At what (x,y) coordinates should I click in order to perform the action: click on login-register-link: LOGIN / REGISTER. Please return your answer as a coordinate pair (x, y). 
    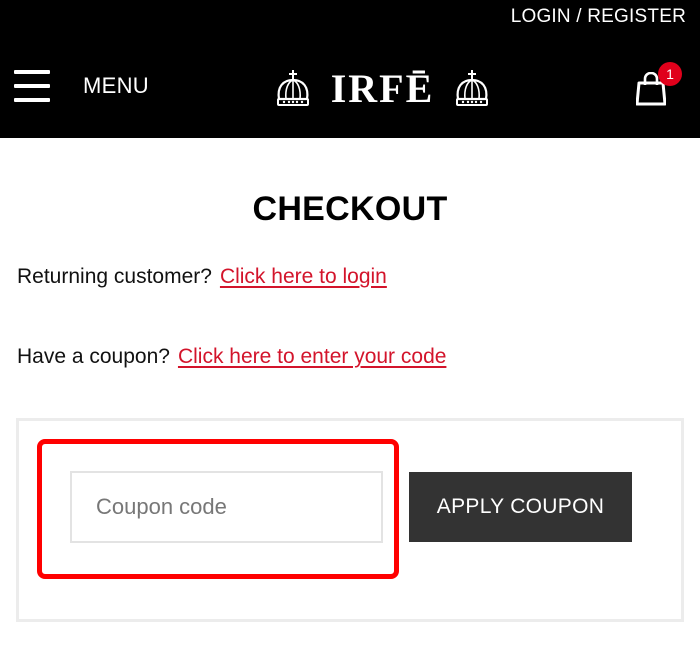
    Looking at the image, I should click on (598, 17).